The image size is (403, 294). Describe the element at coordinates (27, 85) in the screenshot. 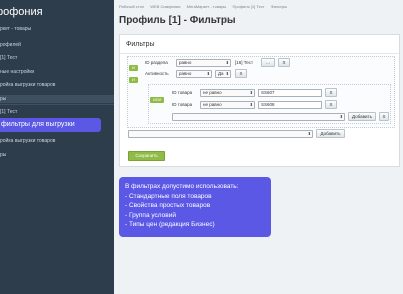

I see `sidebar-item-export-settings: ройка выгрузки товаров` at that location.